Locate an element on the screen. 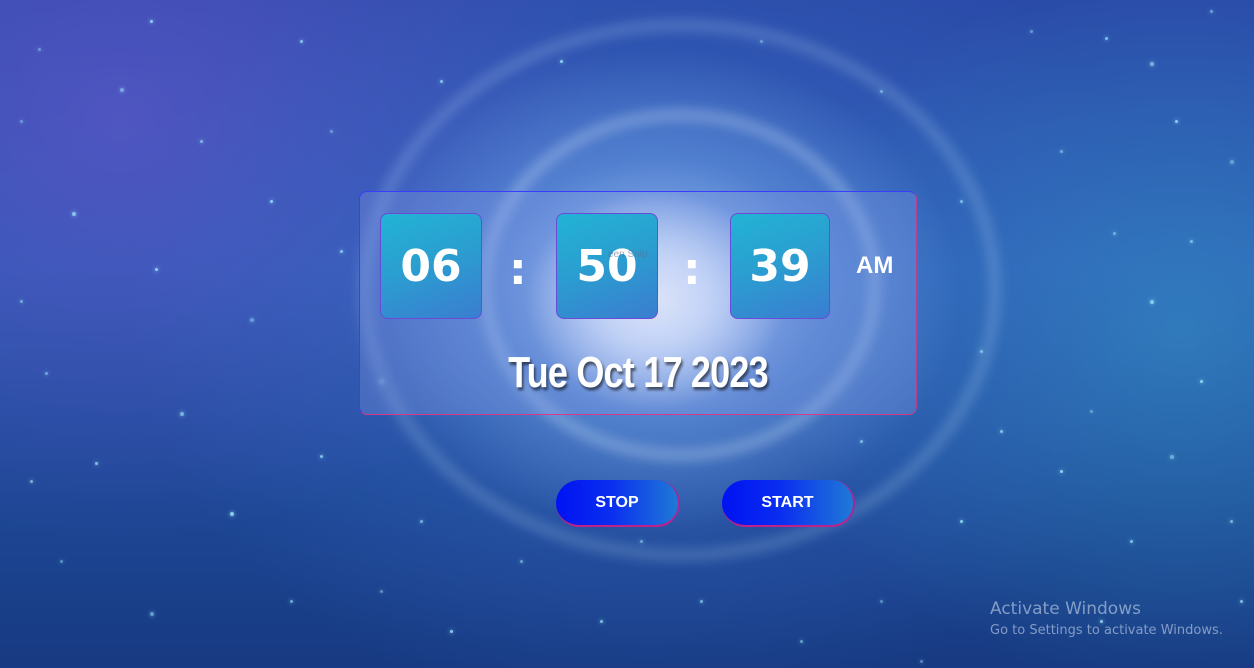  minutes-display: 50 is located at coordinates (607, 266).